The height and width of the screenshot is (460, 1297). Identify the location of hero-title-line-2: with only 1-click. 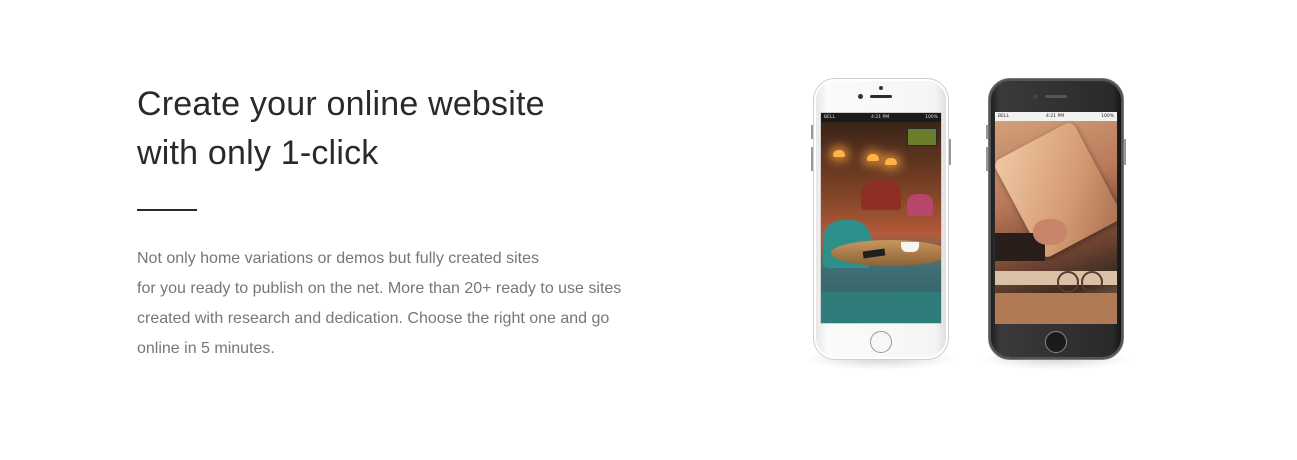
(258, 153).